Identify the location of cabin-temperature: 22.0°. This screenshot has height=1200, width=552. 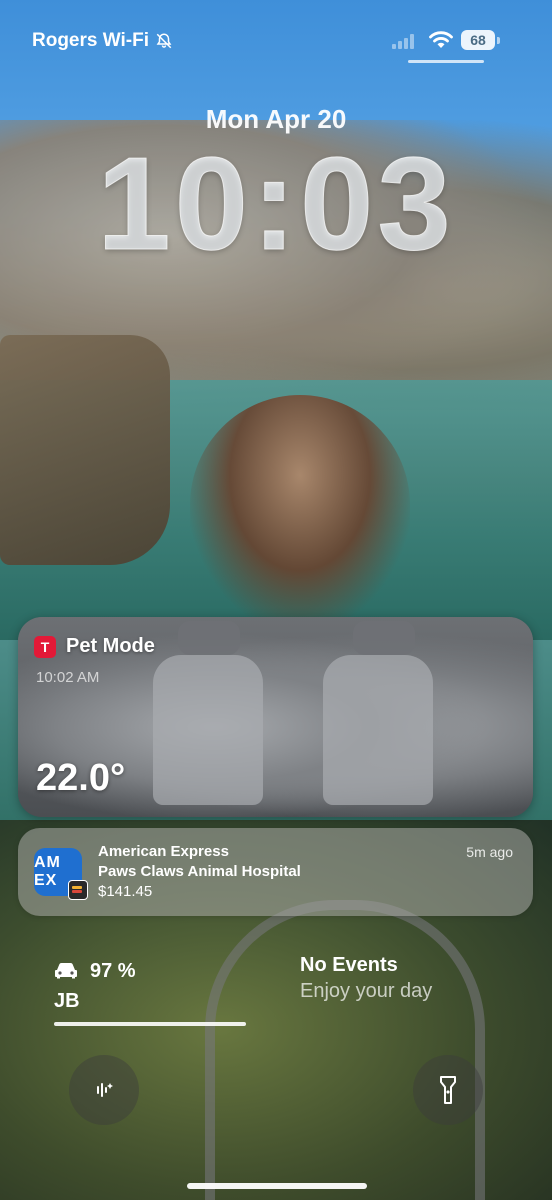
(81, 778).